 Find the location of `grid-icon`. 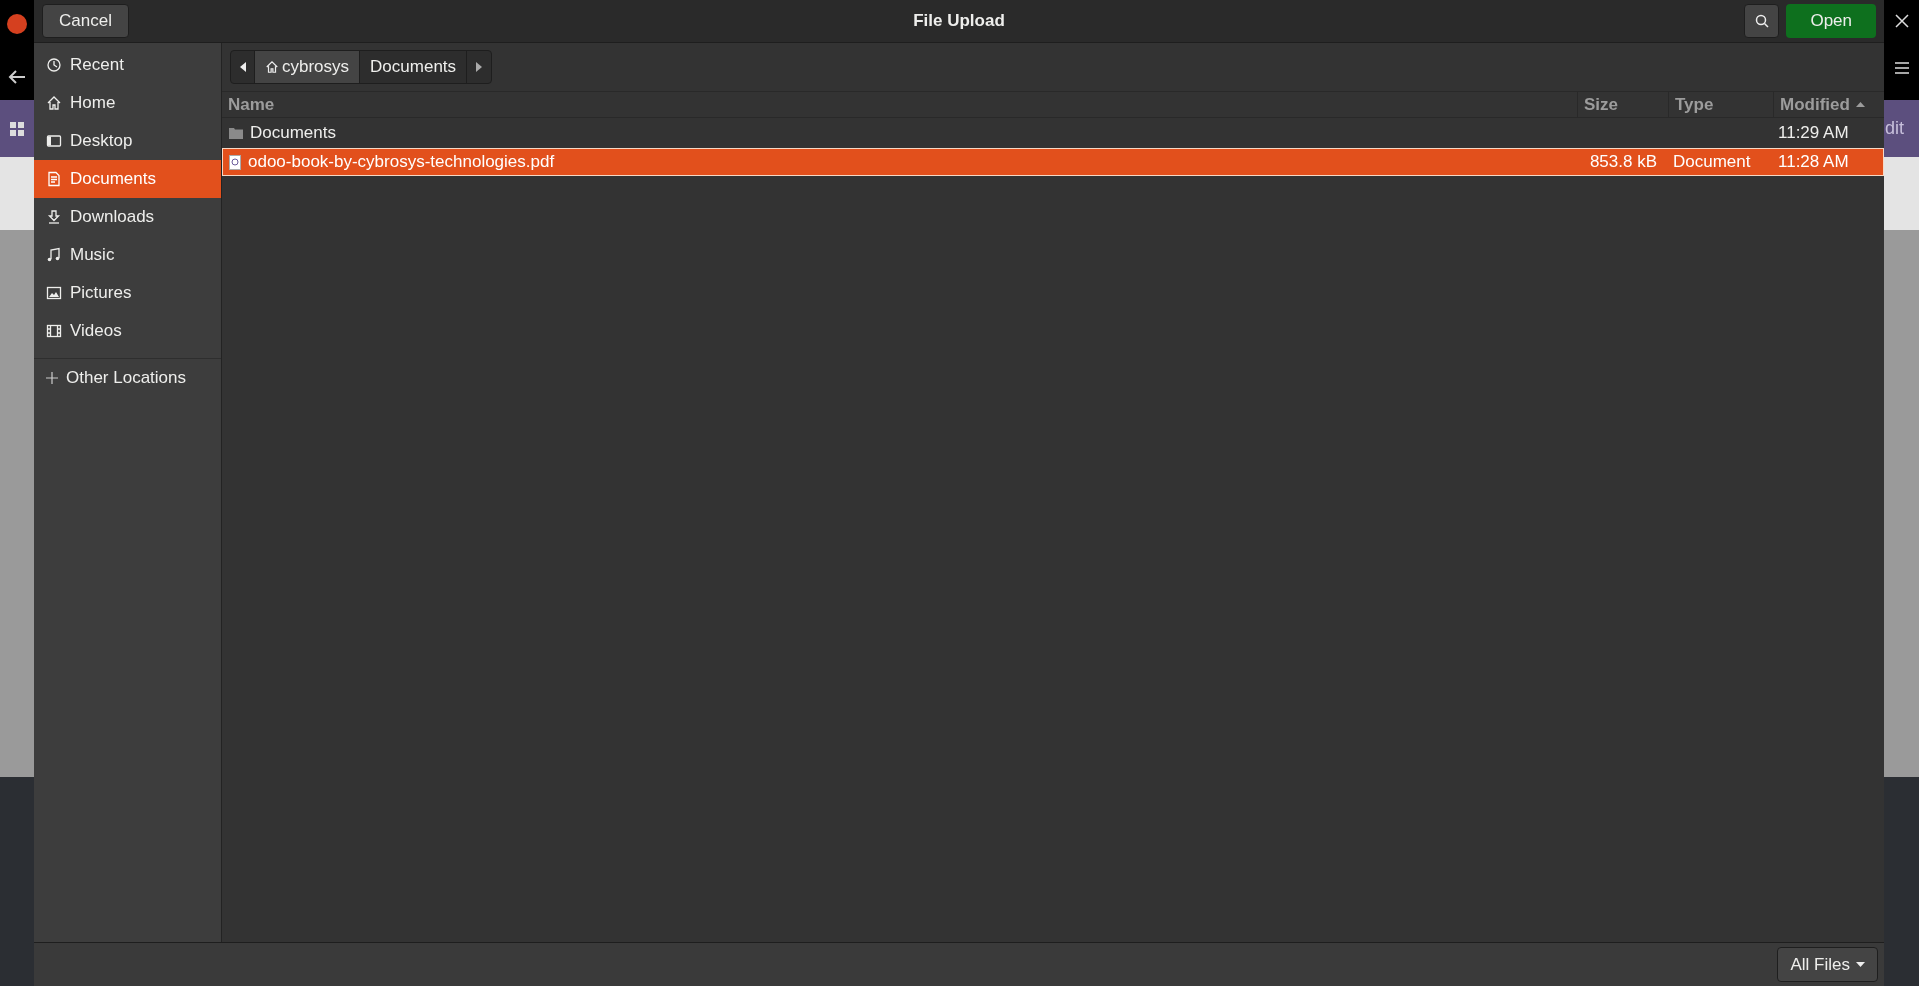

grid-icon is located at coordinates (17, 128).